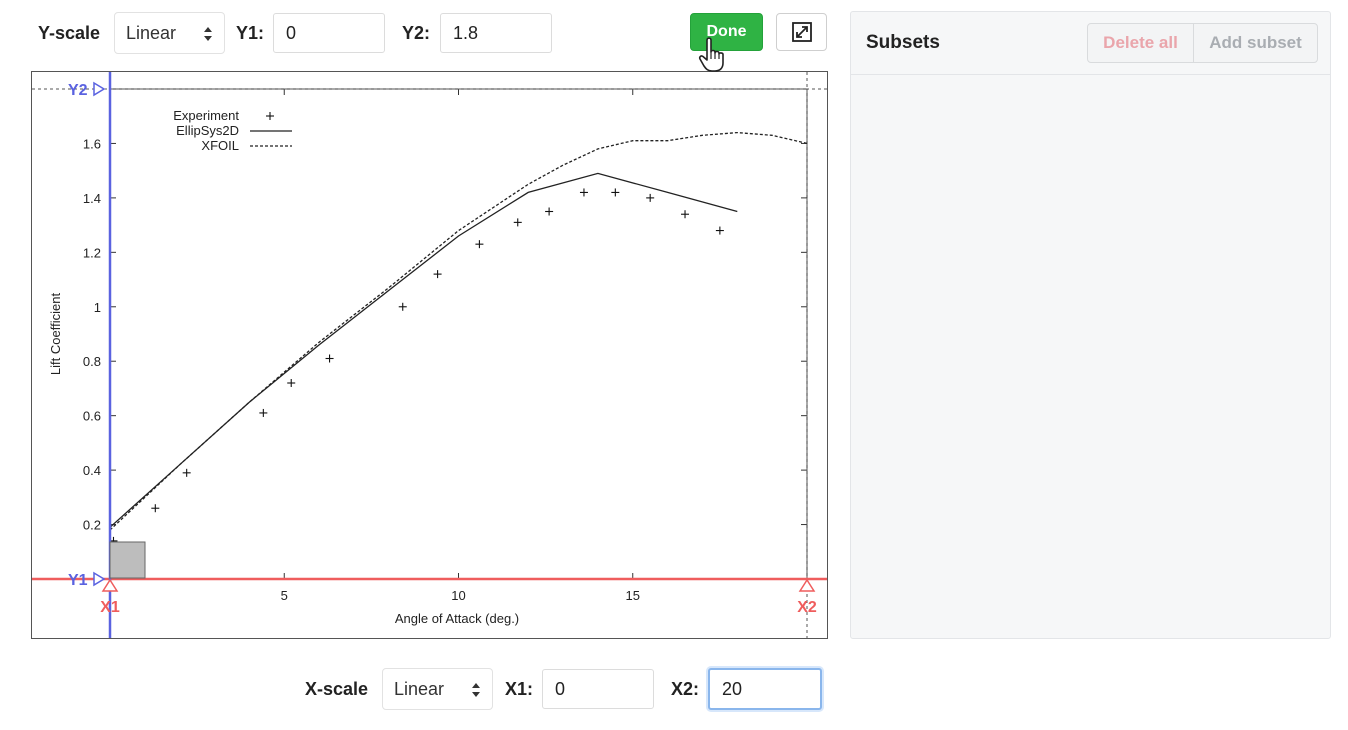 This screenshot has width=1348, height=730. What do you see at coordinates (92, 252) in the screenshot?
I see `y-tick-label: 1.2` at bounding box center [92, 252].